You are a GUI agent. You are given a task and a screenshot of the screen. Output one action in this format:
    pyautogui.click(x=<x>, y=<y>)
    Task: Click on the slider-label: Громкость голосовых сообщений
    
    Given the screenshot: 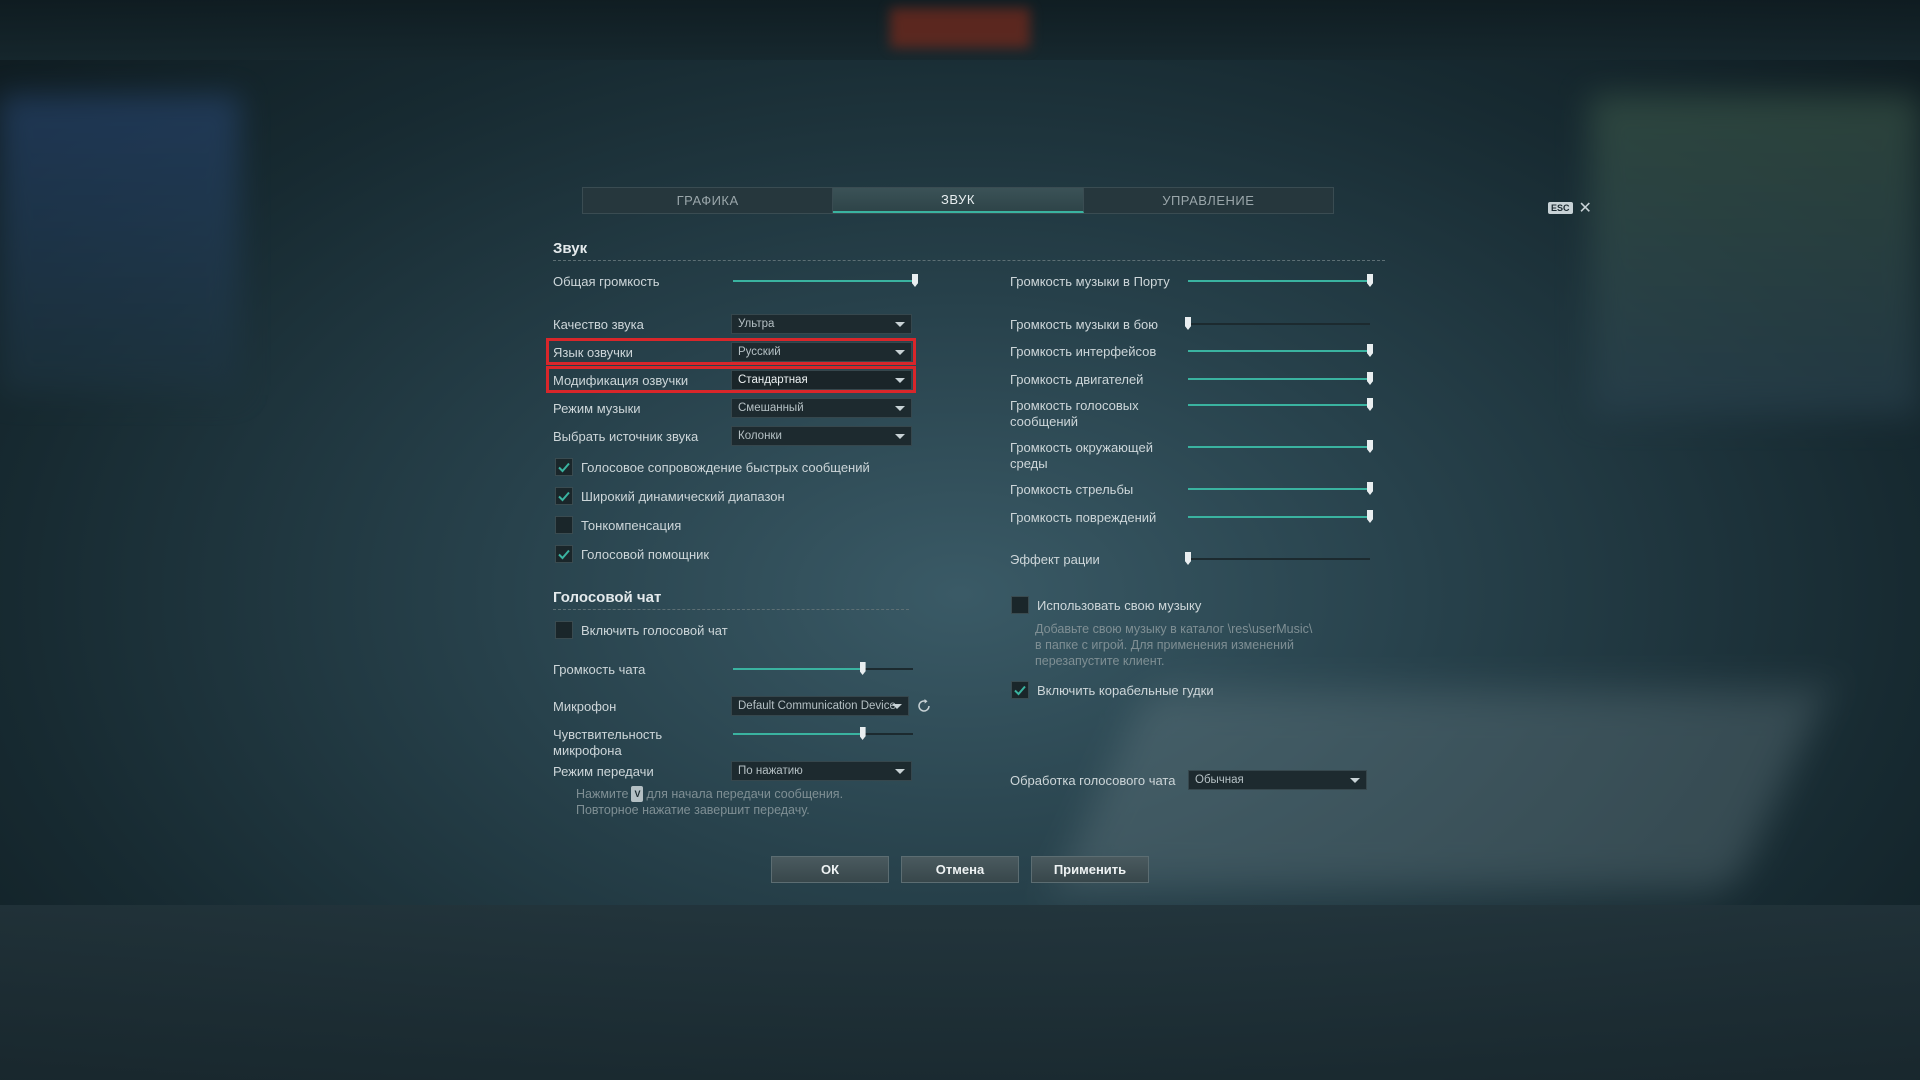 What is the action you would take?
    pyautogui.click(x=1074, y=413)
    